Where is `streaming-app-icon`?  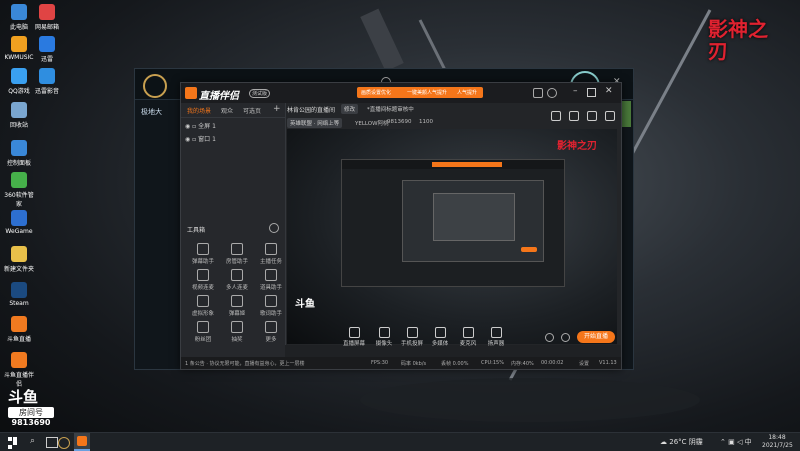
streaming-app-icon is located at coordinates (82, 441).